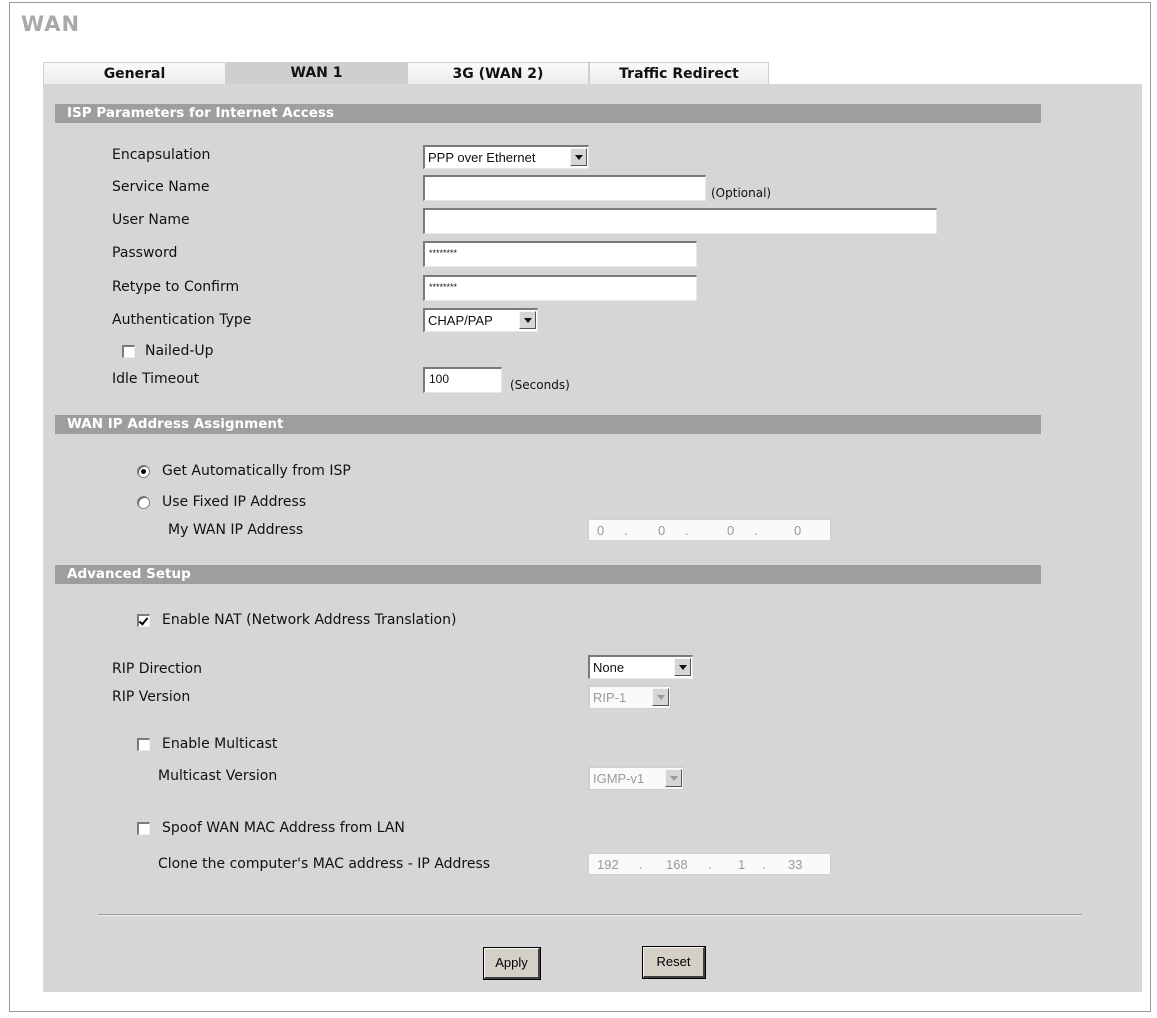 This screenshot has width=1157, height=1018. Describe the element at coordinates (677, 864) in the screenshot. I see `ip-octet: 168` at that location.